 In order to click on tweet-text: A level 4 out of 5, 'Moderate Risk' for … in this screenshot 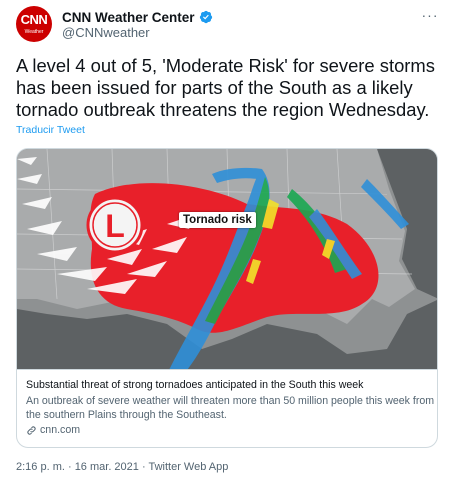, I will do `click(225, 87)`.